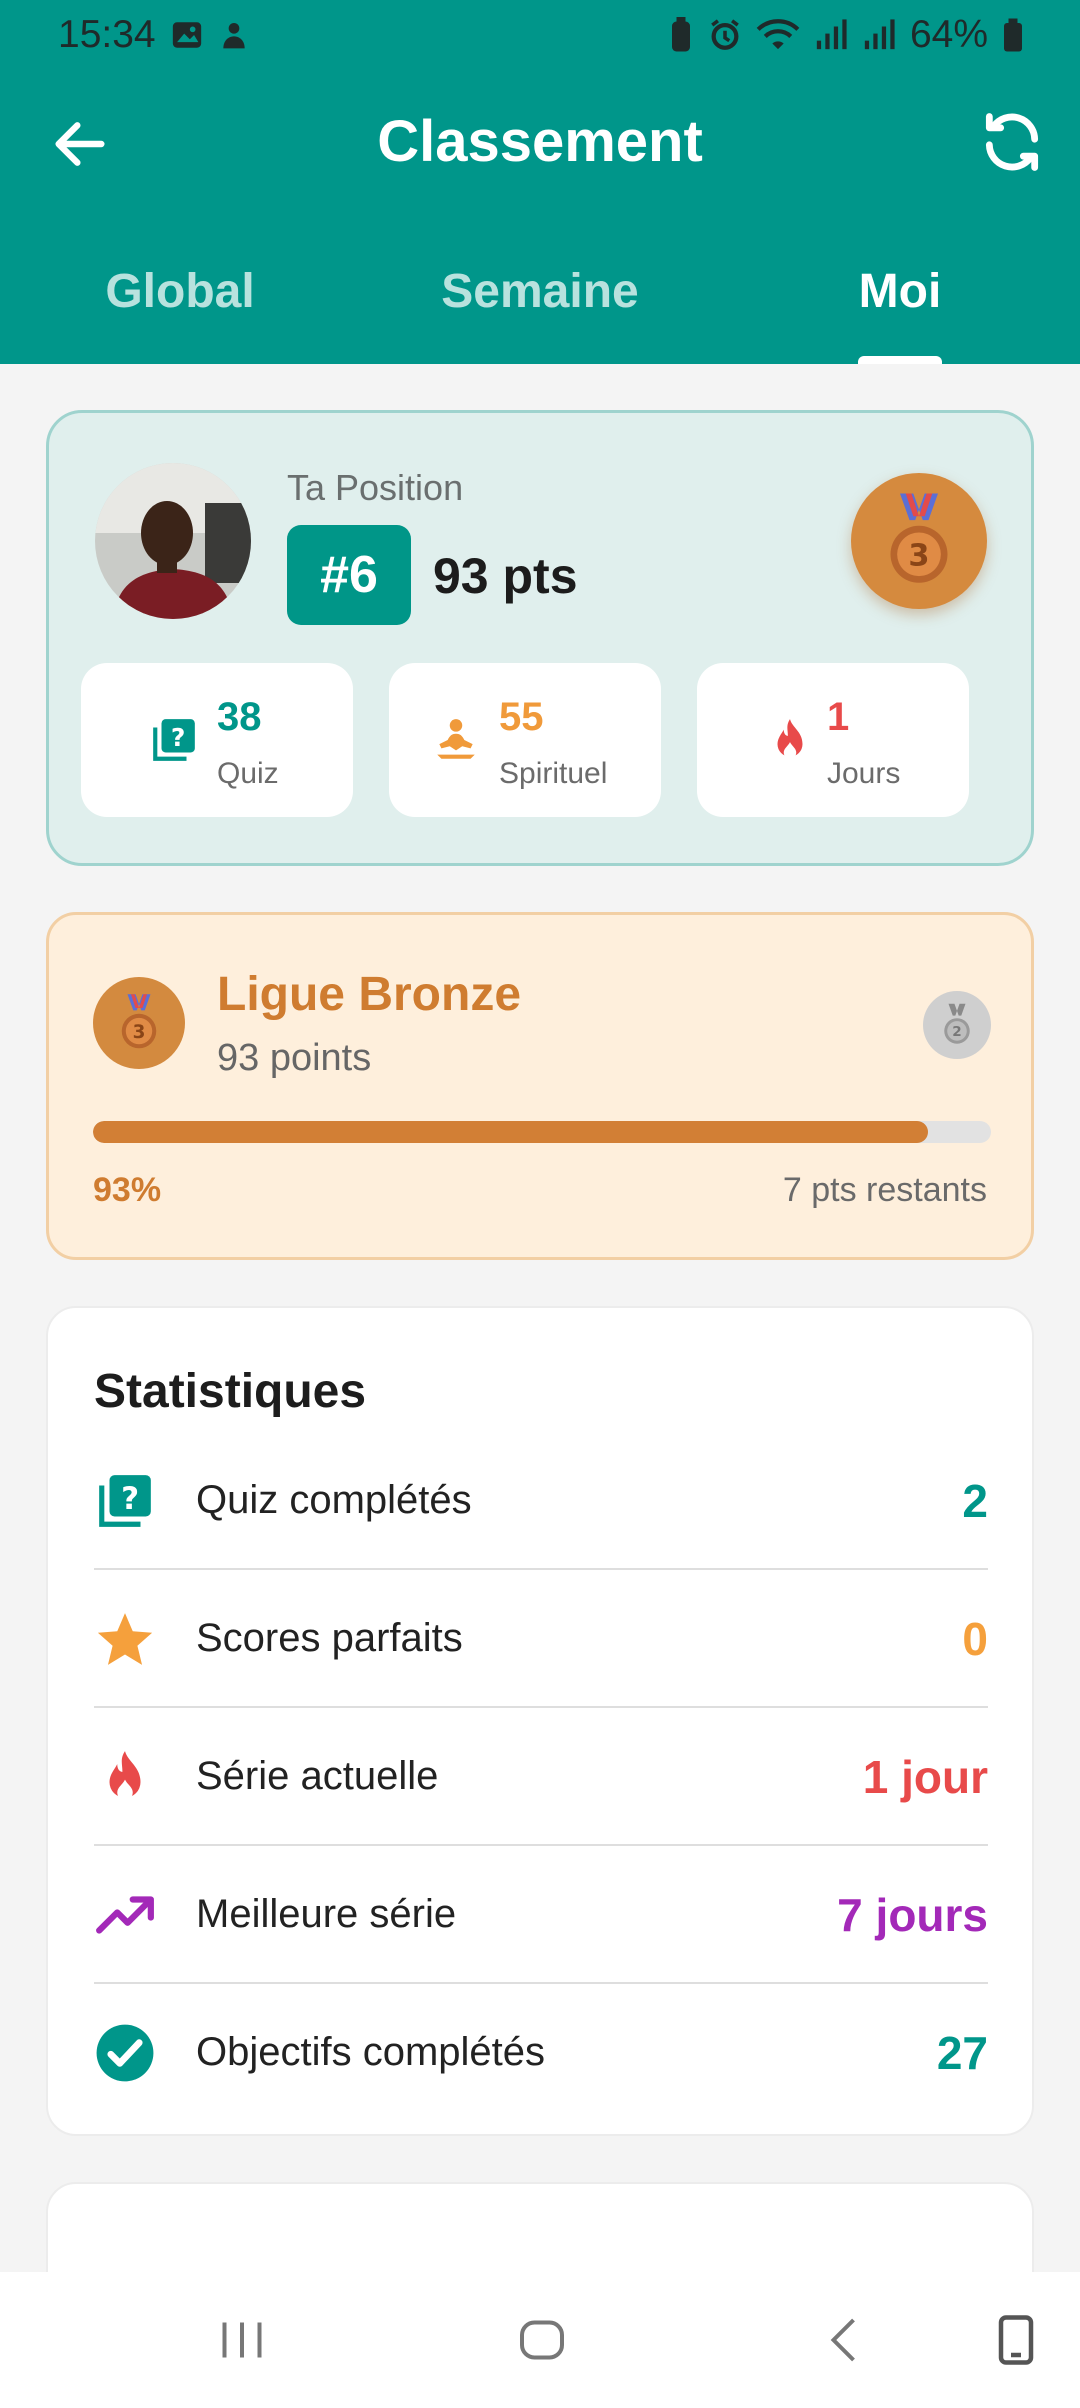 The width and height of the screenshot is (1080, 2408). I want to click on tab-bar: Global Semaine Moi, so click(540, 307).